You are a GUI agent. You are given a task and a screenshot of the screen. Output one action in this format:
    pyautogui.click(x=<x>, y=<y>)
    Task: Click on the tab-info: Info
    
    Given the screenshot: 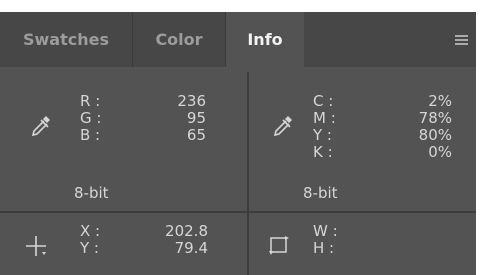 What is the action you would take?
    pyautogui.click(x=265, y=39)
    